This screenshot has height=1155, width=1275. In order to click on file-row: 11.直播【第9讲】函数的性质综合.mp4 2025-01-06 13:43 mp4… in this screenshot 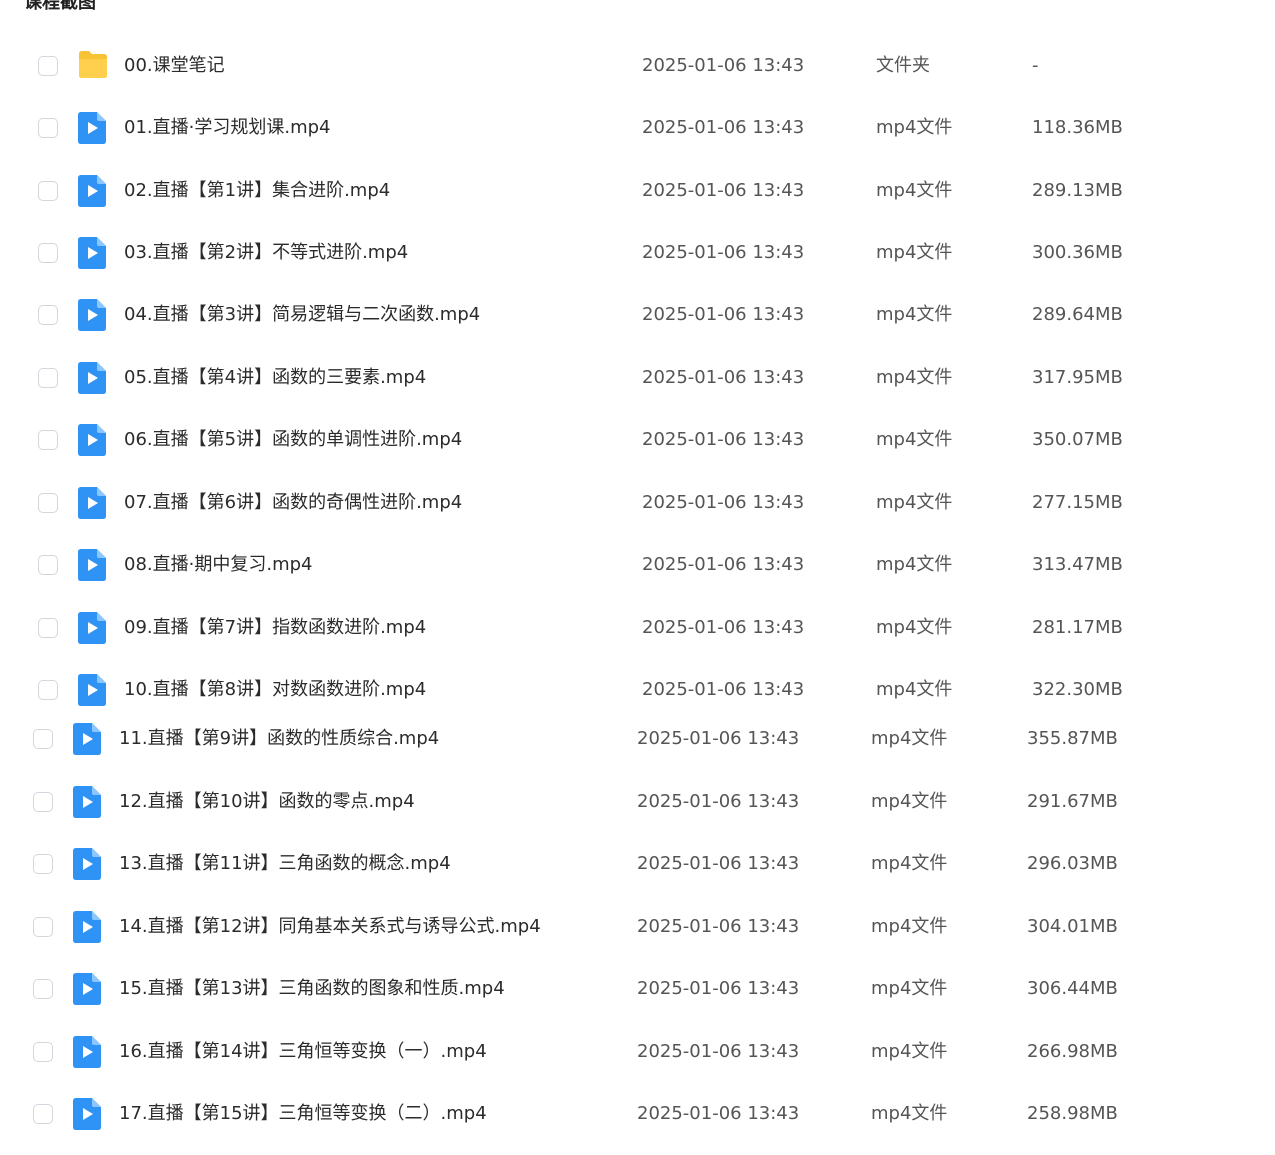, I will do `click(597, 741)`.